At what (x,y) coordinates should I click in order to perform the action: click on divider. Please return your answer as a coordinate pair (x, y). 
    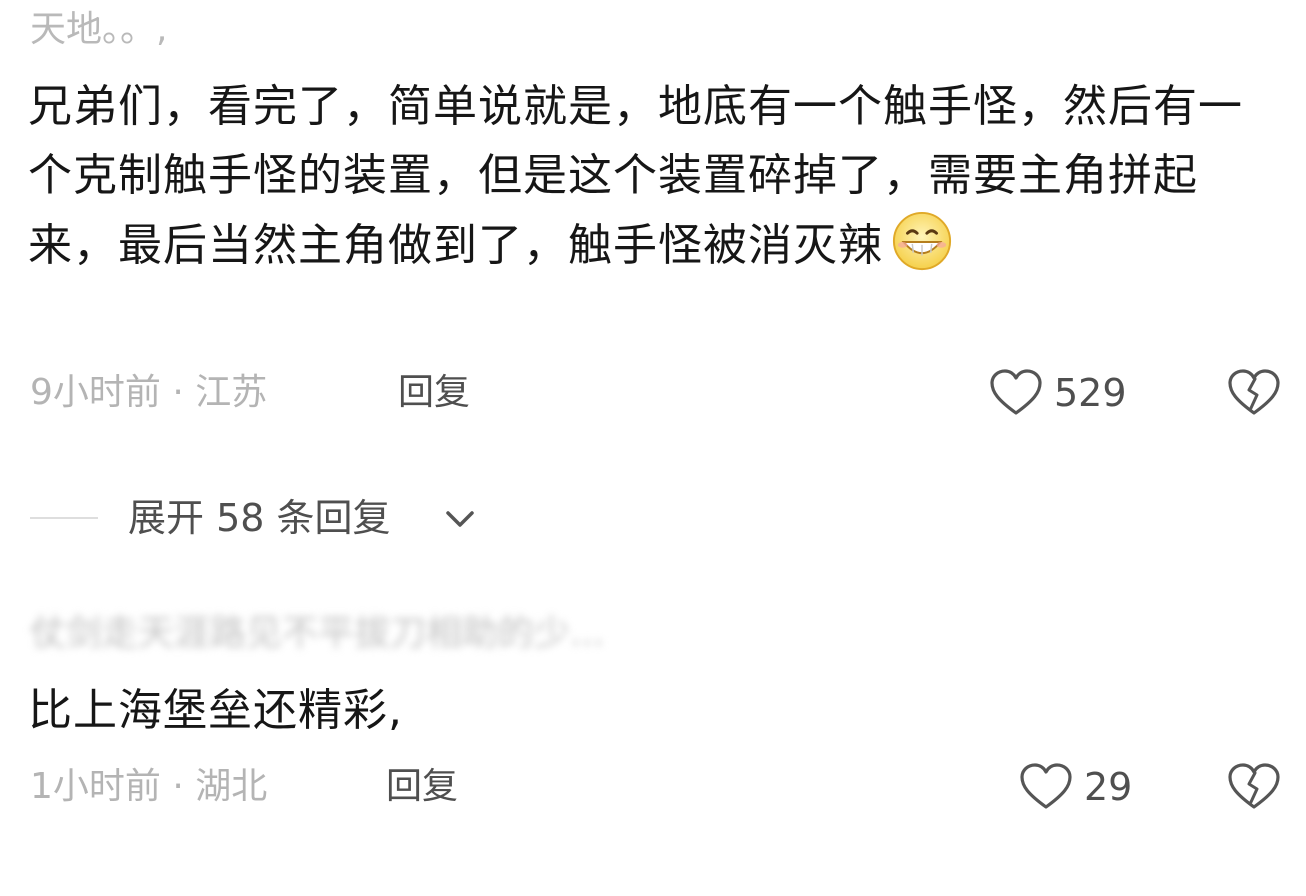
    Looking at the image, I should click on (64, 518).